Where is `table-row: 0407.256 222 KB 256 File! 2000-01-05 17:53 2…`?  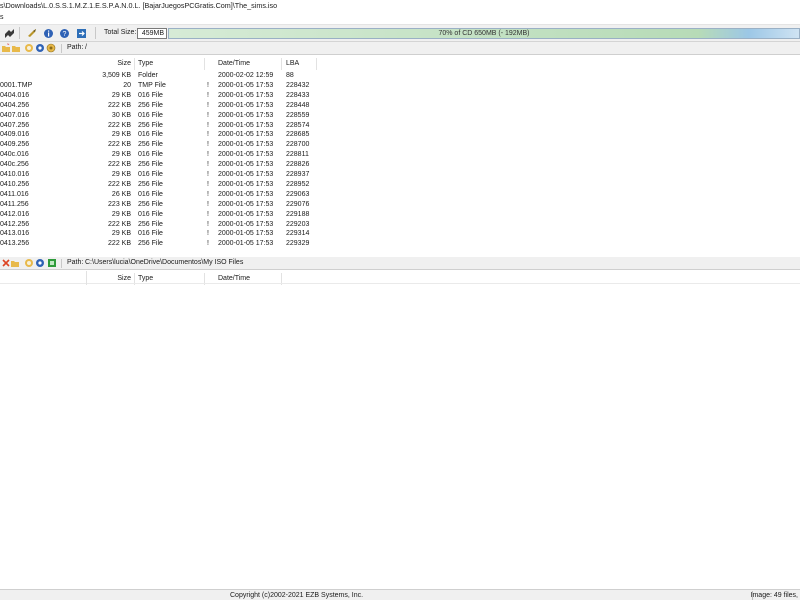 table-row: 0407.256 222 KB 256 File! 2000-01-05 17:53 2… is located at coordinates (400, 126).